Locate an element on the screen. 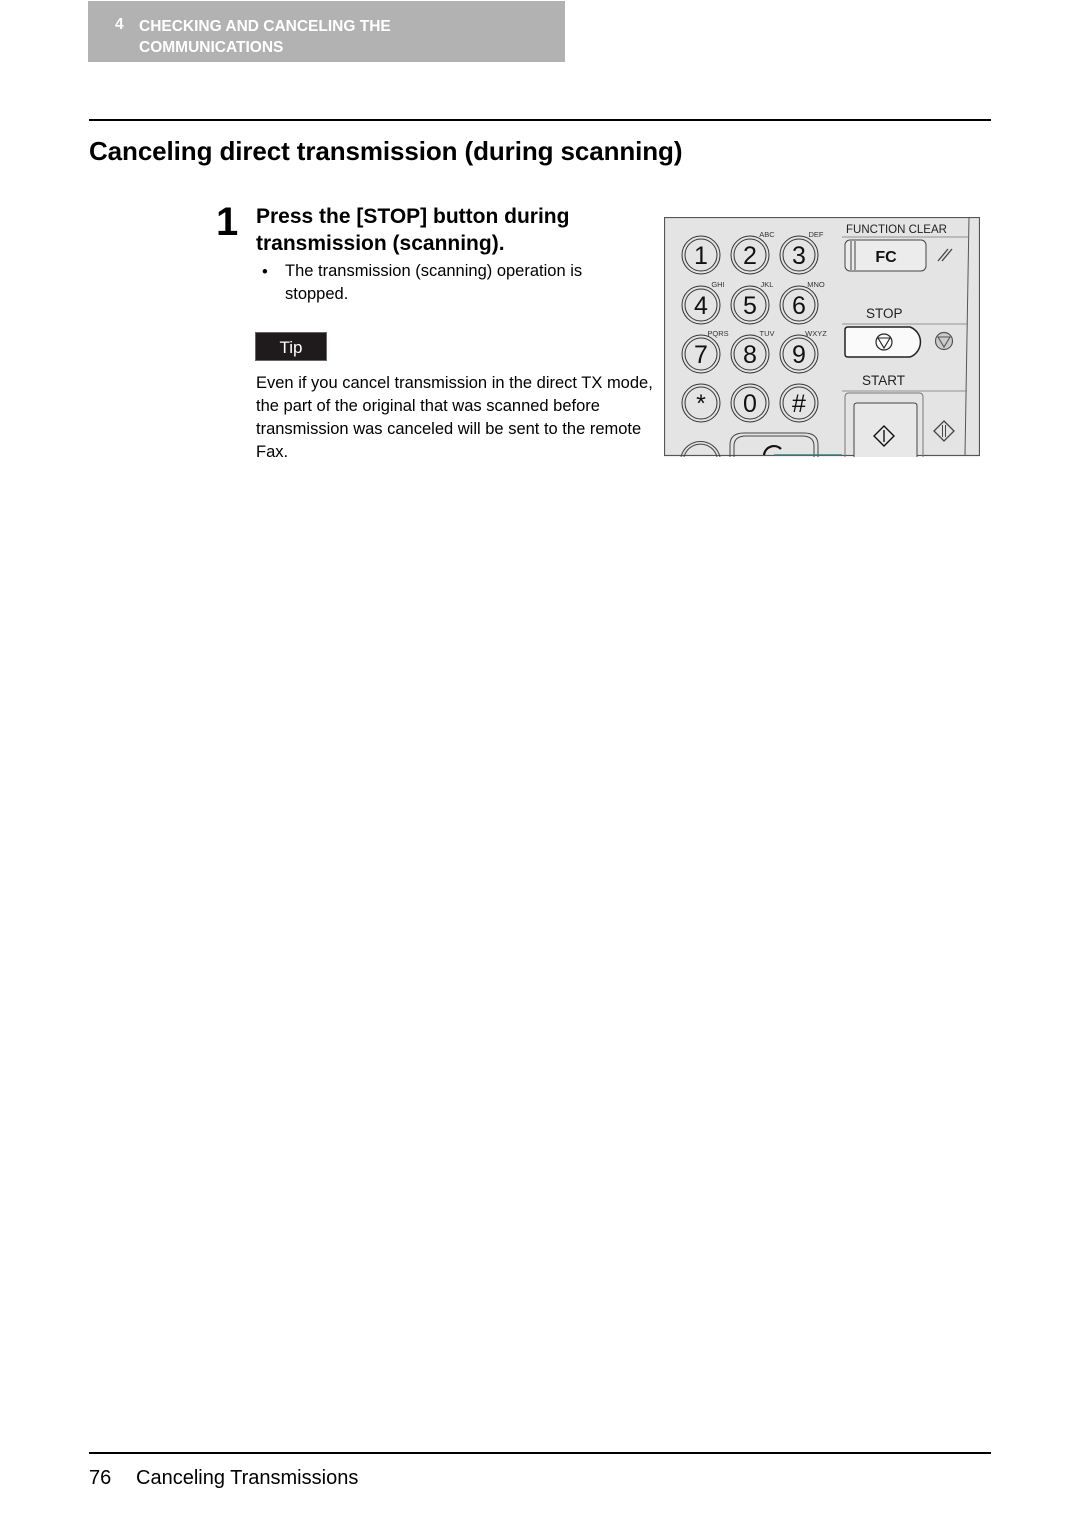 This screenshot has width=1080, height=1526. top-divider is located at coordinates (540, 120).